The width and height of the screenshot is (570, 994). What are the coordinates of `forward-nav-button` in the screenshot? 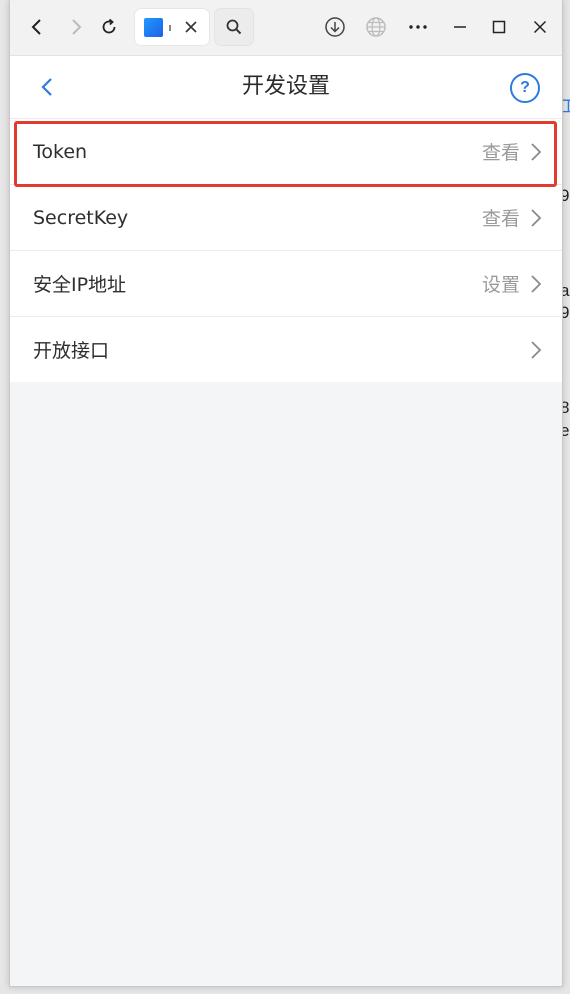 It's located at (76, 27).